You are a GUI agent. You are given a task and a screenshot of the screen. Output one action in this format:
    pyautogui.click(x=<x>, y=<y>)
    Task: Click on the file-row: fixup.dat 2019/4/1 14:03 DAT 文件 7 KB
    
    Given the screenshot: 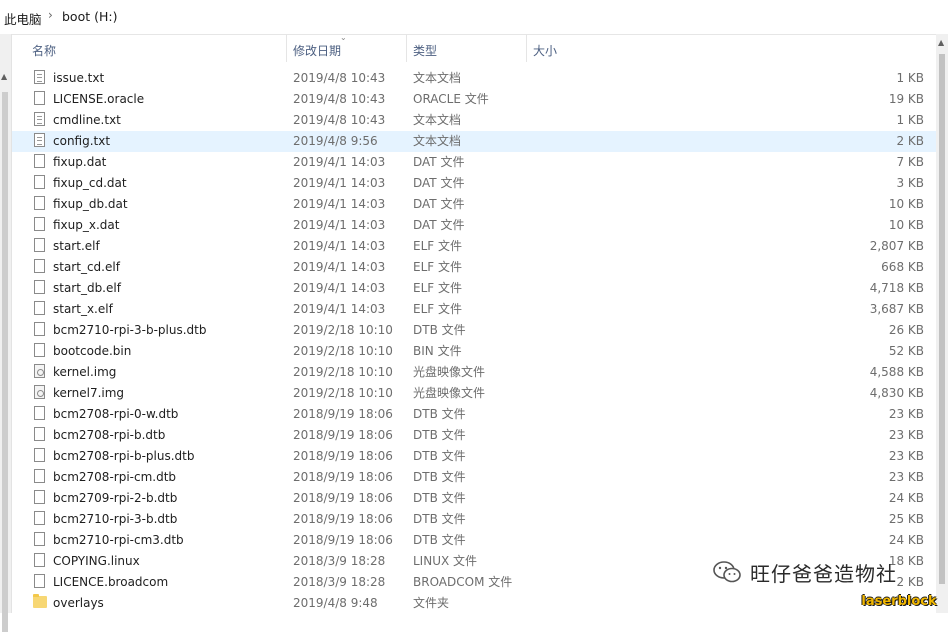 What is the action you would take?
    pyautogui.click(x=474, y=162)
    